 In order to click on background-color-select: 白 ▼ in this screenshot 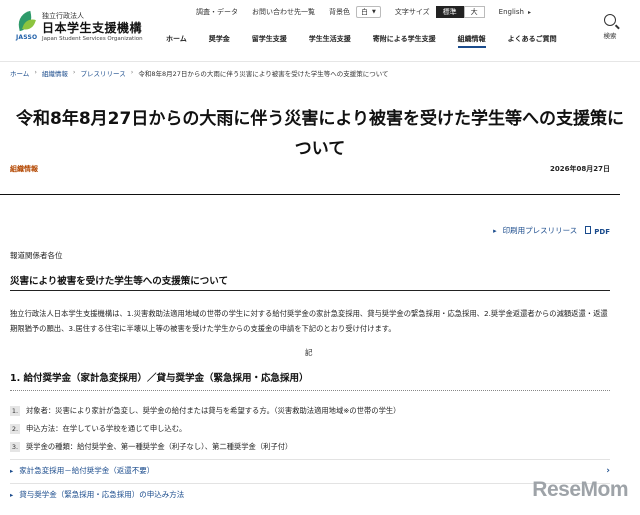, I will do `click(368, 12)`.